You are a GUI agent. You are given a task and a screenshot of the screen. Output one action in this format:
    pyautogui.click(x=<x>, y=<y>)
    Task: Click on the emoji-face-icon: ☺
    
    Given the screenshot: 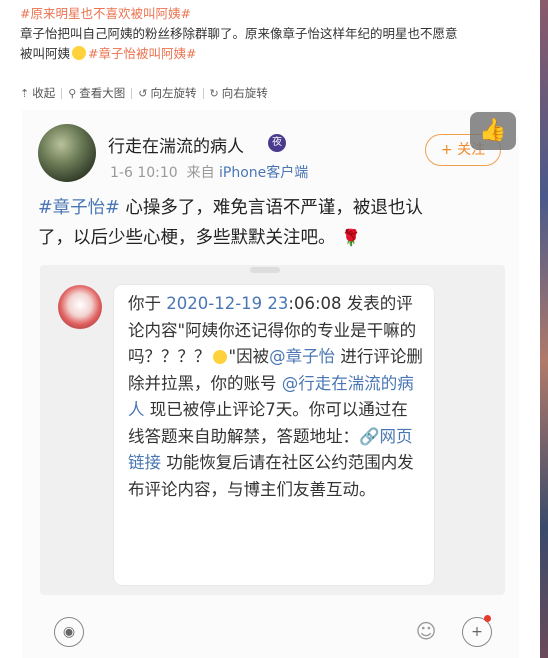 What is the action you would take?
    pyautogui.click(x=426, y=631)
    